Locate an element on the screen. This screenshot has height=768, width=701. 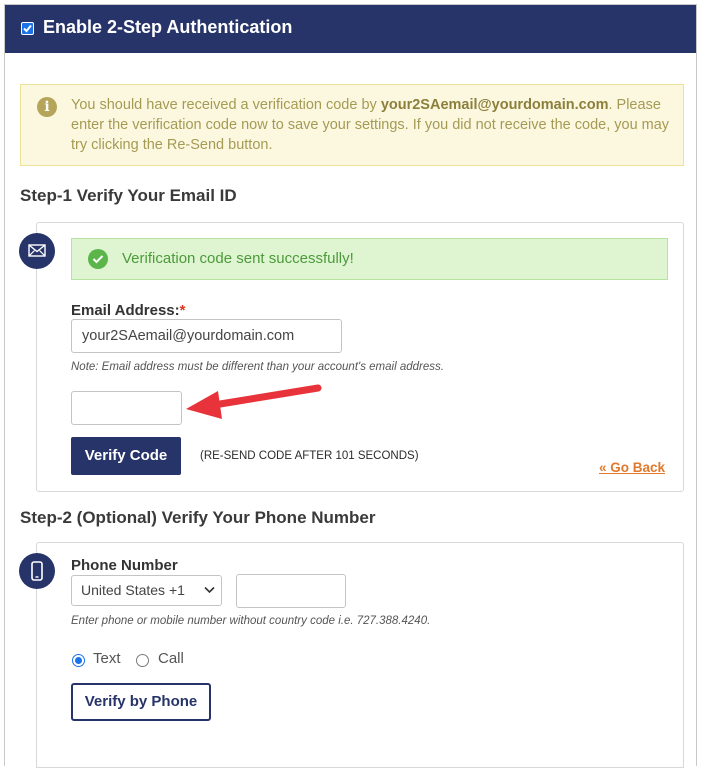
info-icon: i is located at coordinates (47, 107).